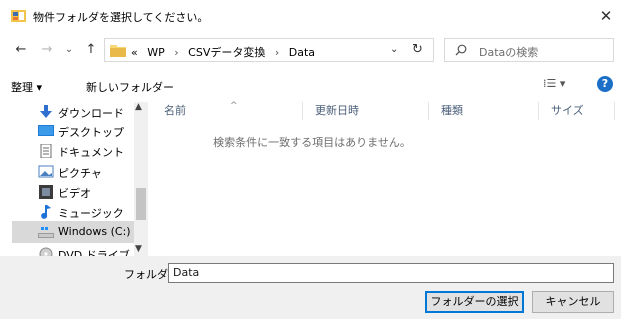 This screenshot has width=621, height=319. I want to click on sidebar-item-documents: ドキュメント, so click(73, 151).